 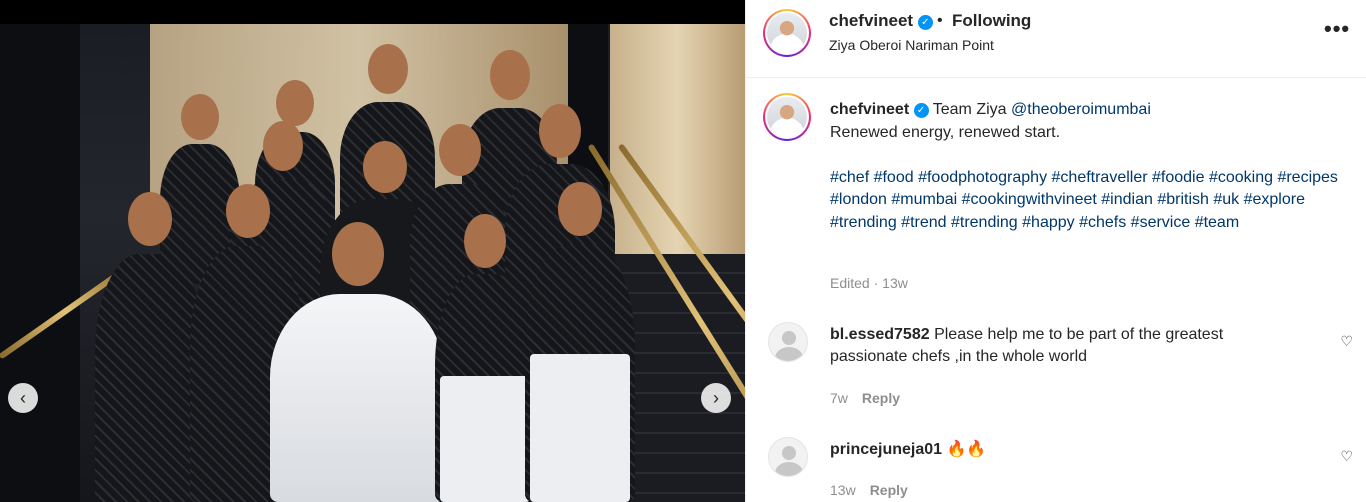 What do you see at coordinates (1081, 109) in the screenshot?
I see `caption-mention-link: @theoberoimumbai` at bounding box center [1081, 109].